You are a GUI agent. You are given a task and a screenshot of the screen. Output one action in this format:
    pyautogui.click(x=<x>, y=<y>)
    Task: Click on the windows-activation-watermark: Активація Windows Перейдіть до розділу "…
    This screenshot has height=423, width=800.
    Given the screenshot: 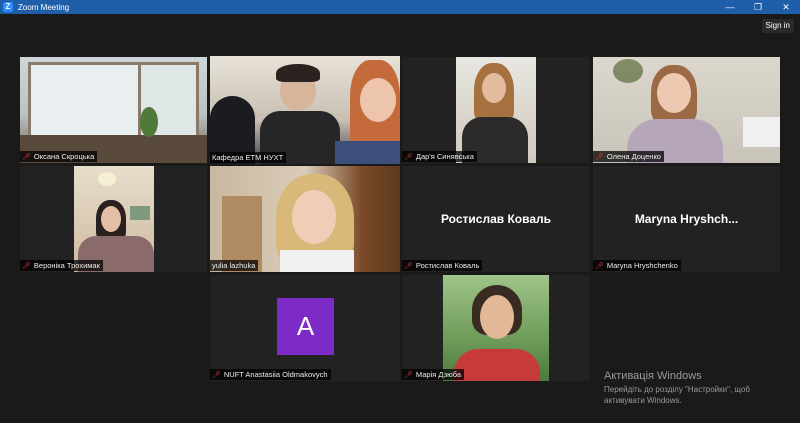 What is the action you would take?
    pyautogui.click(x=691, y=388)
    